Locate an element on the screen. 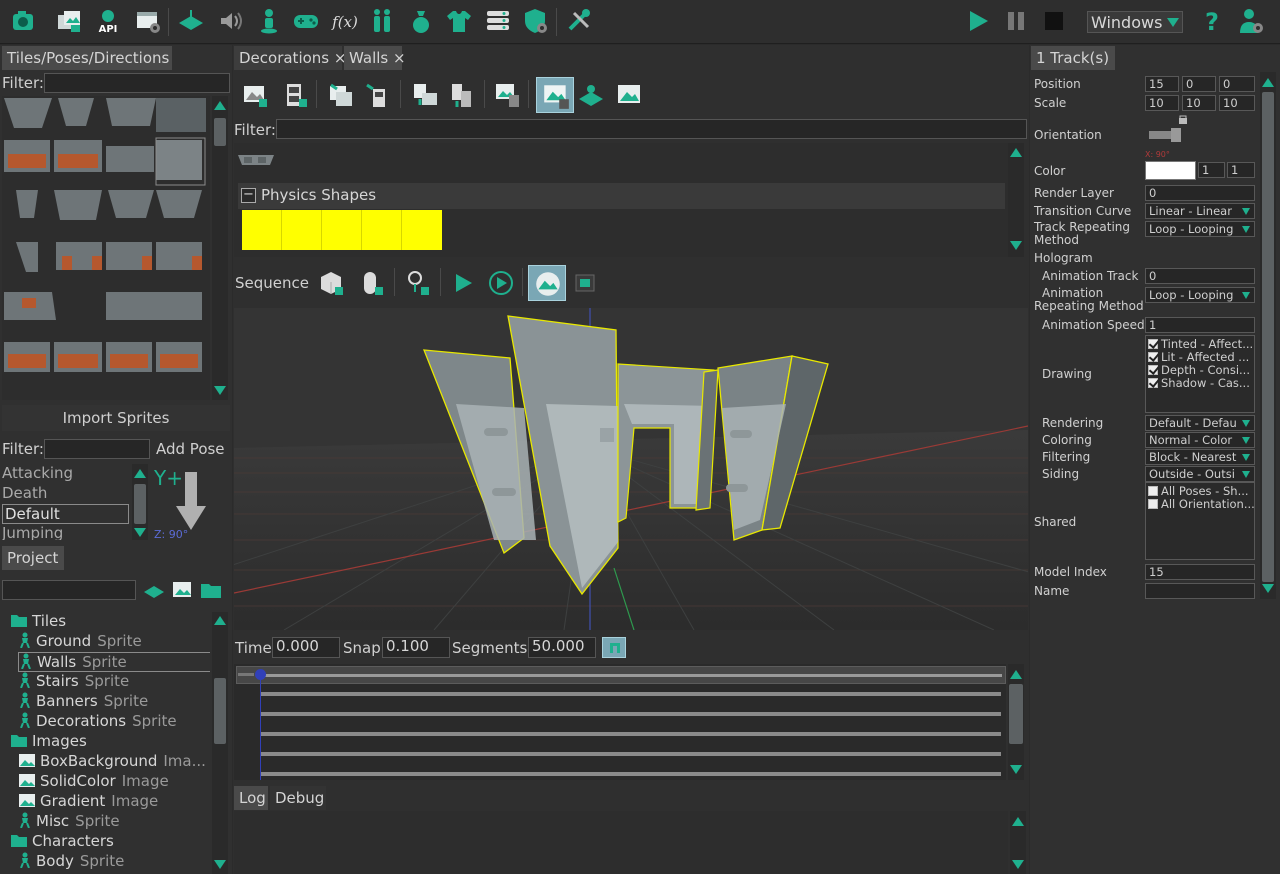  color-alpha-input: 1 is located at coordinates (1211, 170).